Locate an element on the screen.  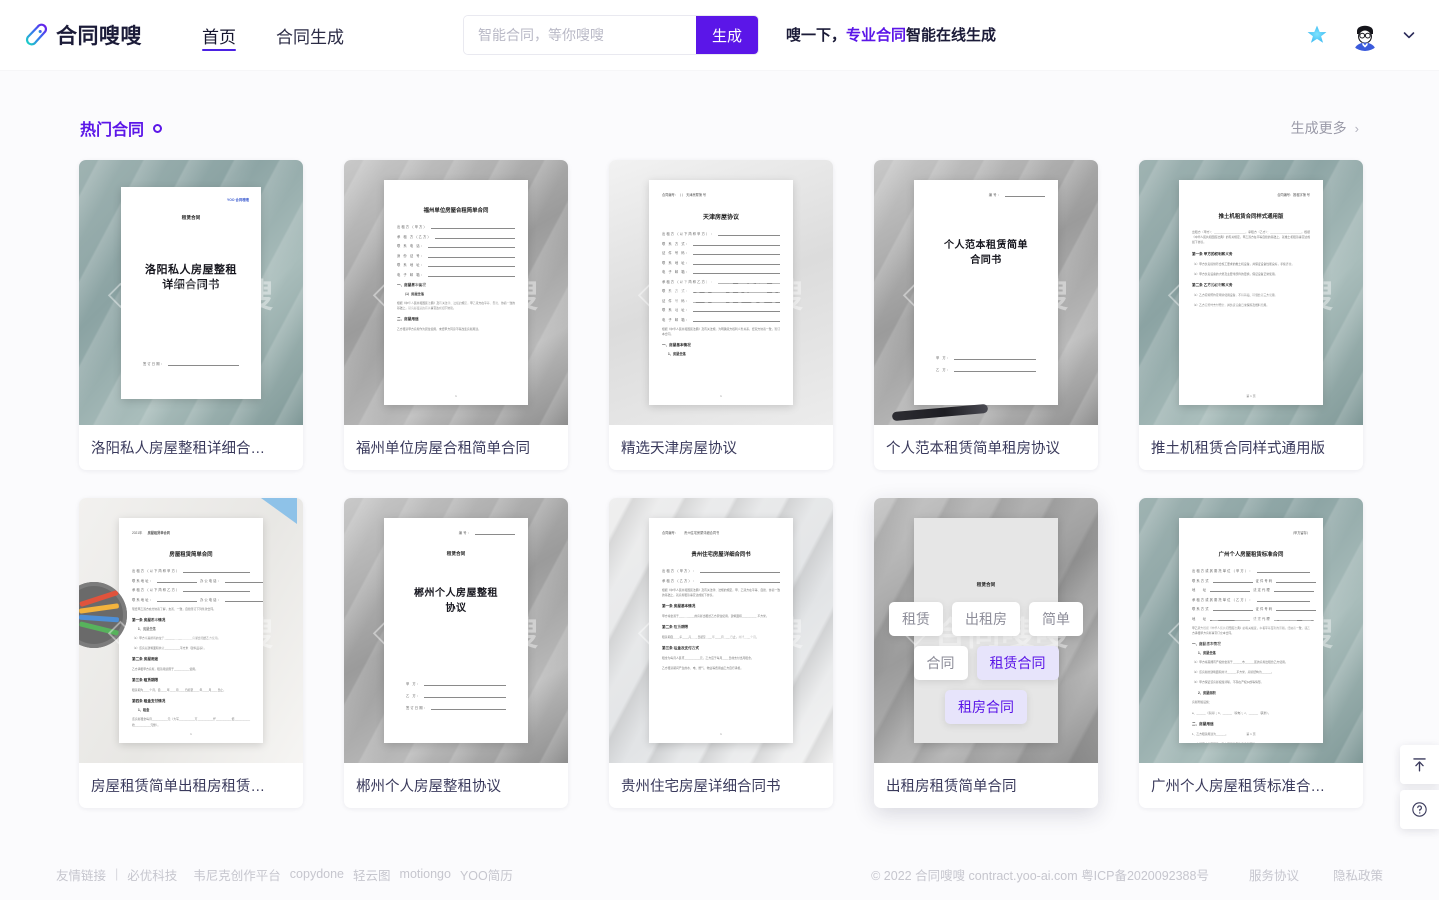
doc-title: 洛阳私人房屋整租 详细合同书 is located at coordinates (191, 277).